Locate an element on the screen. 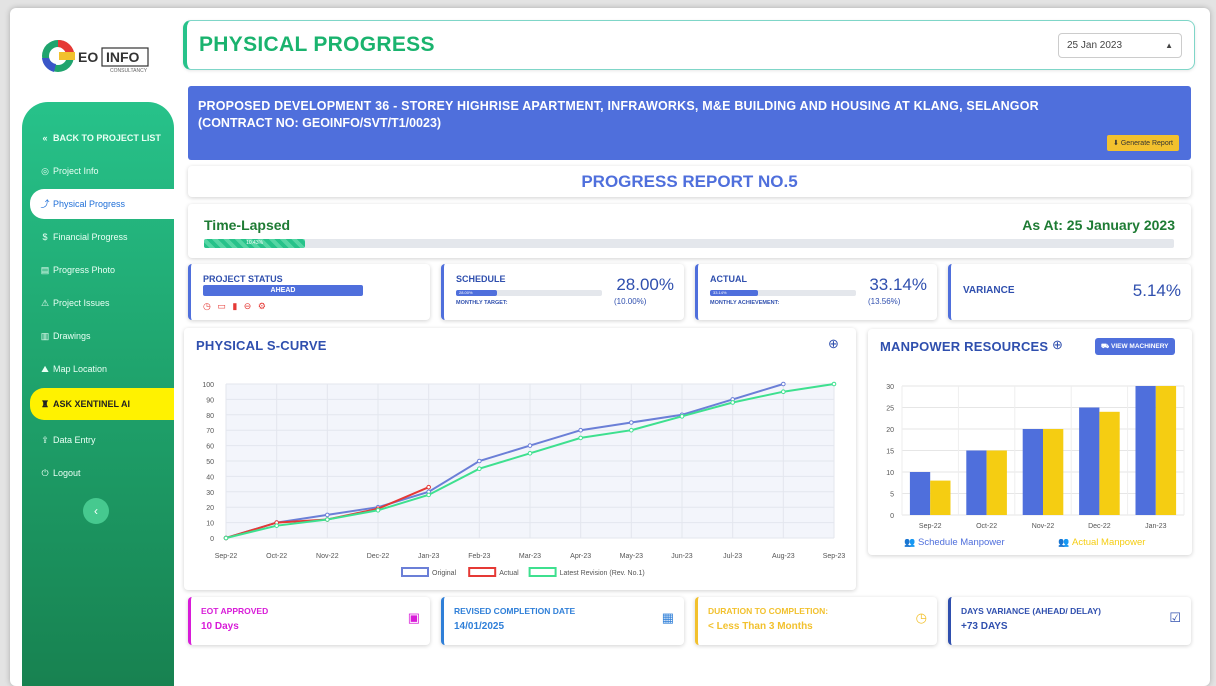 Image resolution: width=1216 pixels, height=686 pixels. days-variance-label: DAYS VARIANCE (AHEAD/ DELAY) is located at coordinates (1031, 611).